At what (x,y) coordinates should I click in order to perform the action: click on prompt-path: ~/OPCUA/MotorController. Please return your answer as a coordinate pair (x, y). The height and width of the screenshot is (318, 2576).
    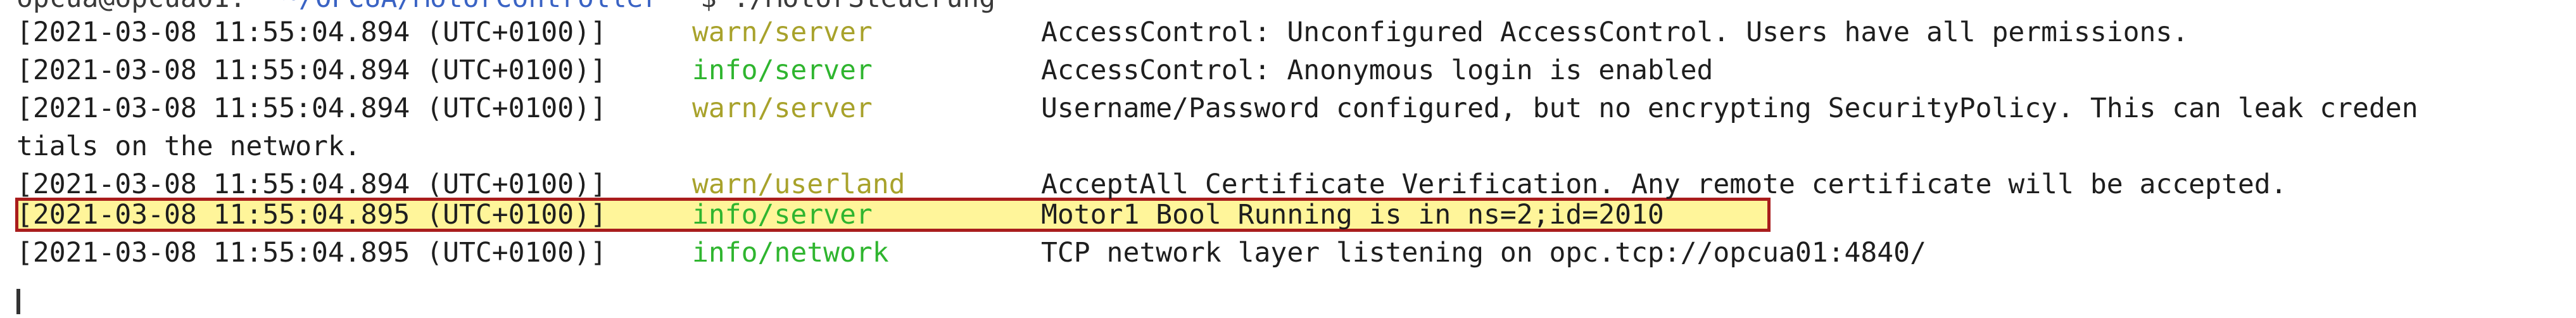
    Looking at the image, I should click on (470, 7).